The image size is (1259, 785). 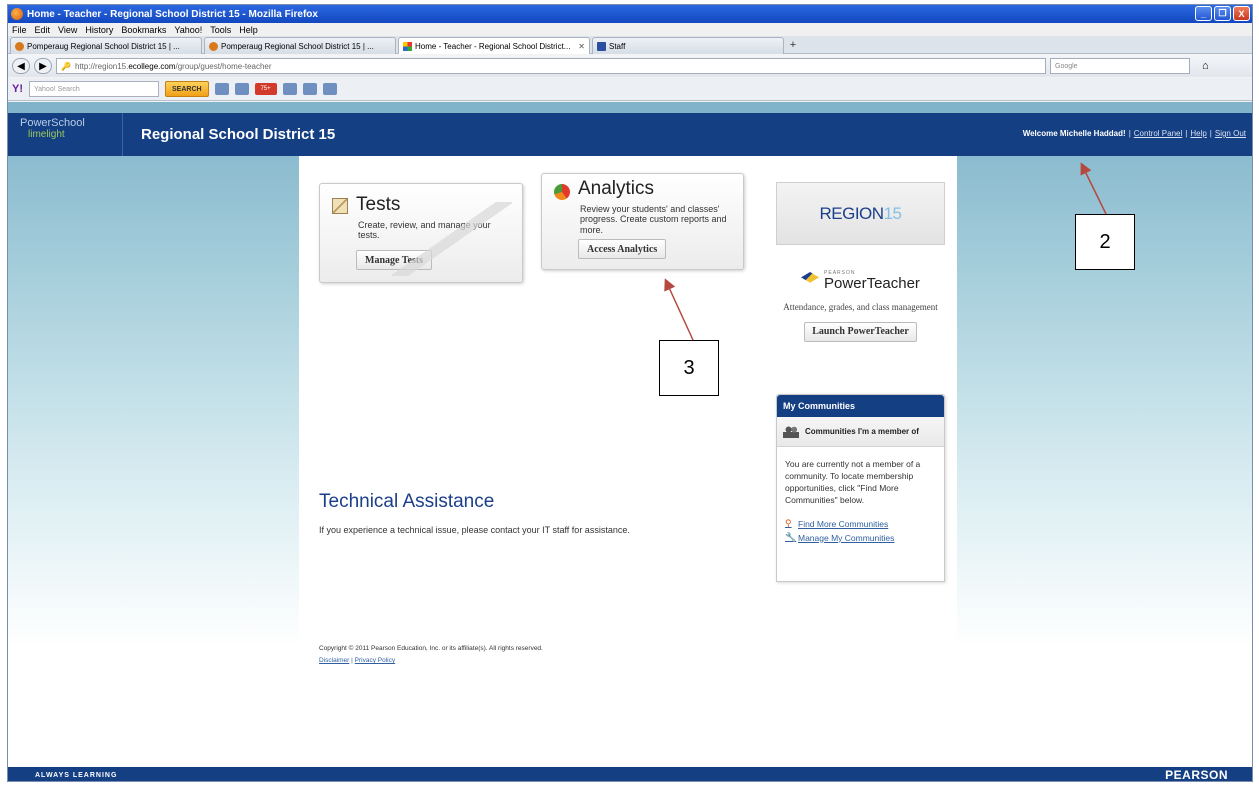 What do you see at coordinates (622, 249) in the screenshot?
I see `access-analytics-button: Access Analytics` at bounding box center [622, 249].